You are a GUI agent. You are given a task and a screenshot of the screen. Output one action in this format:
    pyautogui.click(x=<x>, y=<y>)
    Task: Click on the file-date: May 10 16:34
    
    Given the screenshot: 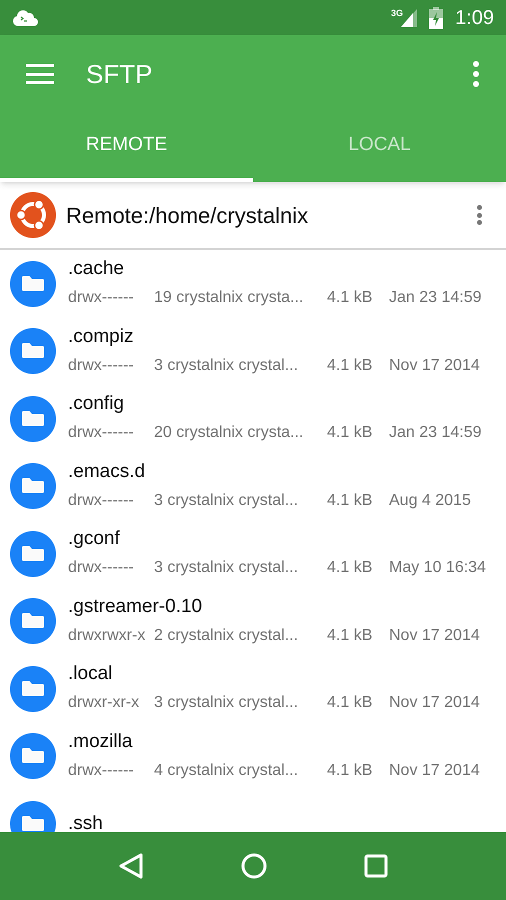 What is the action you would take?
    pyautogui.click(x=437, y=568)
    